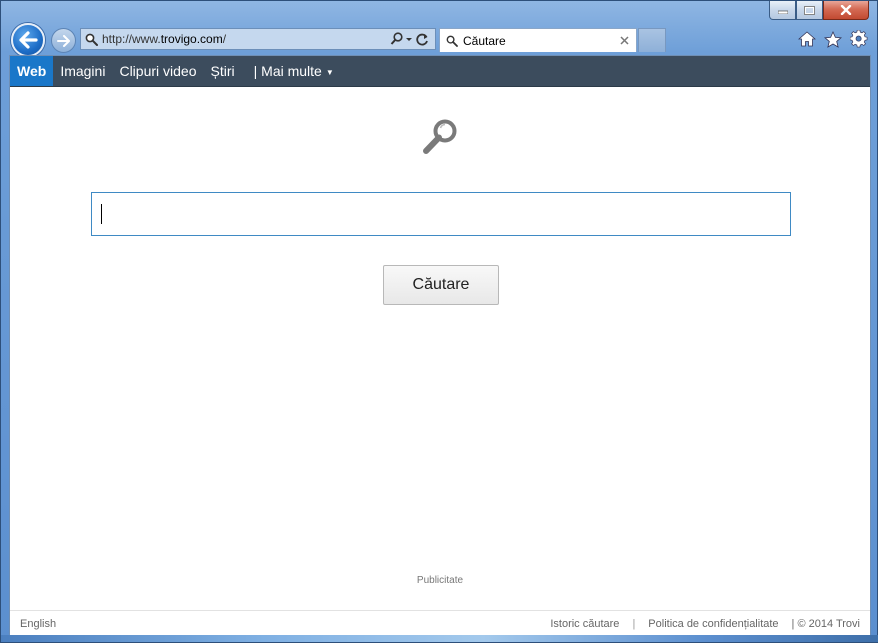 This screenshot has height=643, width=878. What do you see at coordinates (422, 39) in the screenshot?
I see `refresh-icon` at bounding box center [422, 39].